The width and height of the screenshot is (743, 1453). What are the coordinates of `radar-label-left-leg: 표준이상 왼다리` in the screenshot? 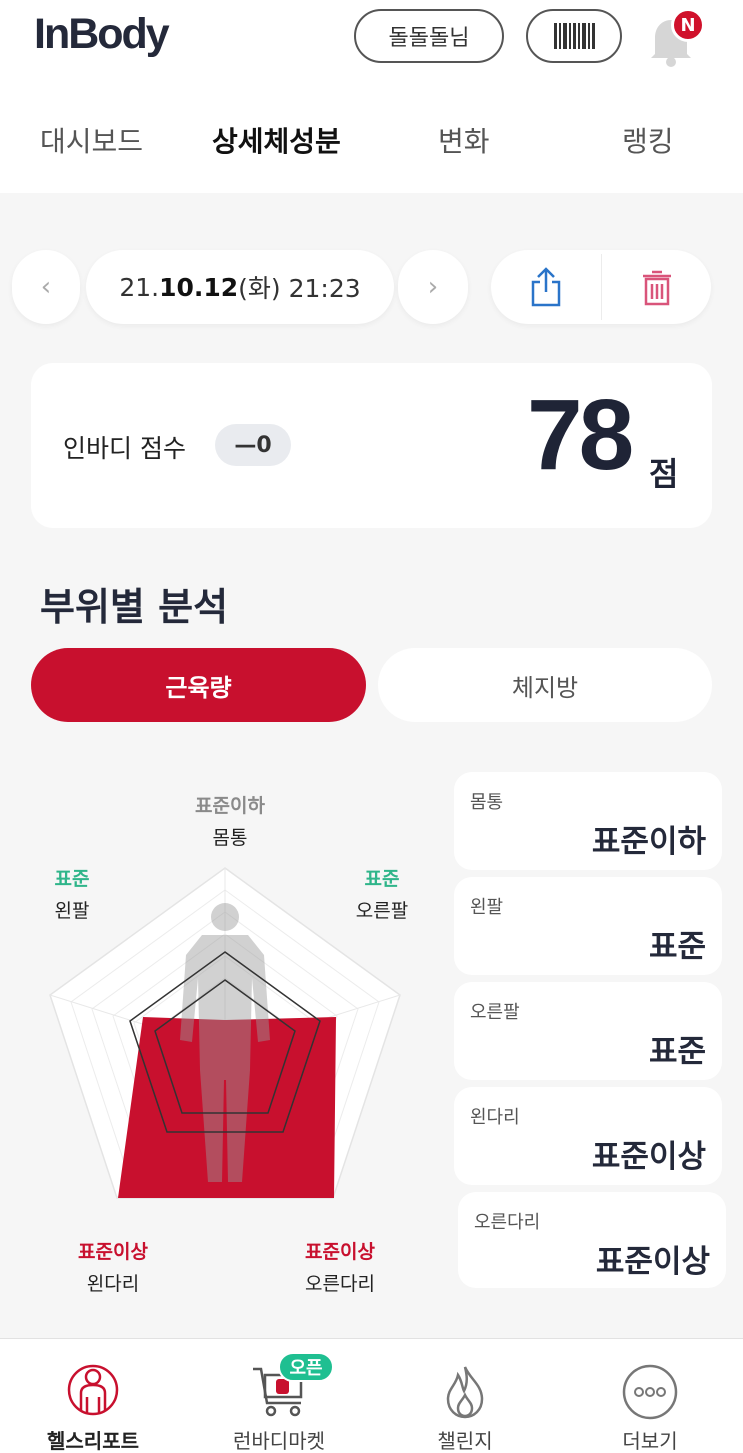 It's located at (113, 1268).